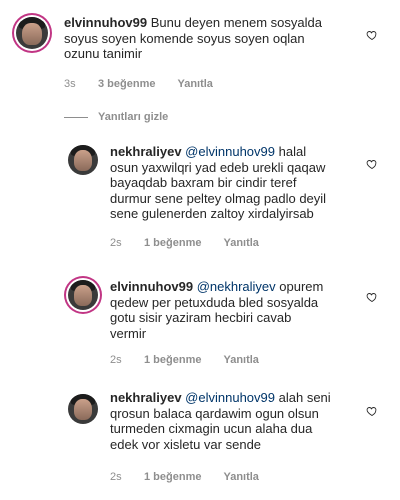  I want to click on hide-replies-label: Yanıtları gizle, so click(133, 117).